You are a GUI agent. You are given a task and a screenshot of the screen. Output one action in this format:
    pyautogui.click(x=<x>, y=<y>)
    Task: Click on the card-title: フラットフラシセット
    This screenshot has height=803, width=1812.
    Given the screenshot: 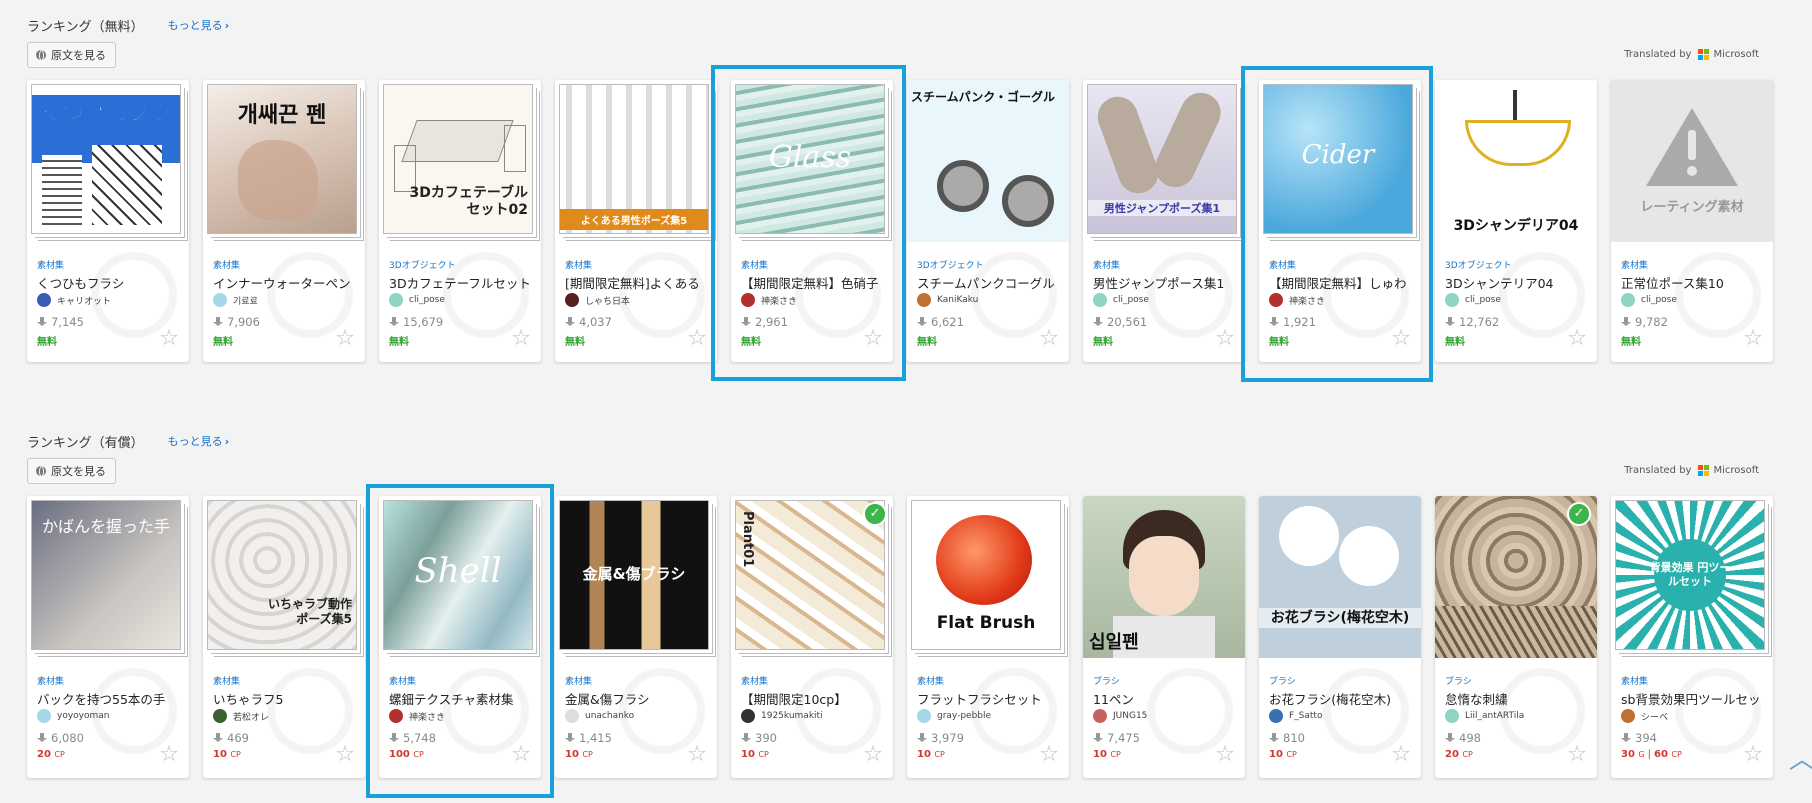 What is the action you would take?
    pyautogui.click(x=991, y=698)
    